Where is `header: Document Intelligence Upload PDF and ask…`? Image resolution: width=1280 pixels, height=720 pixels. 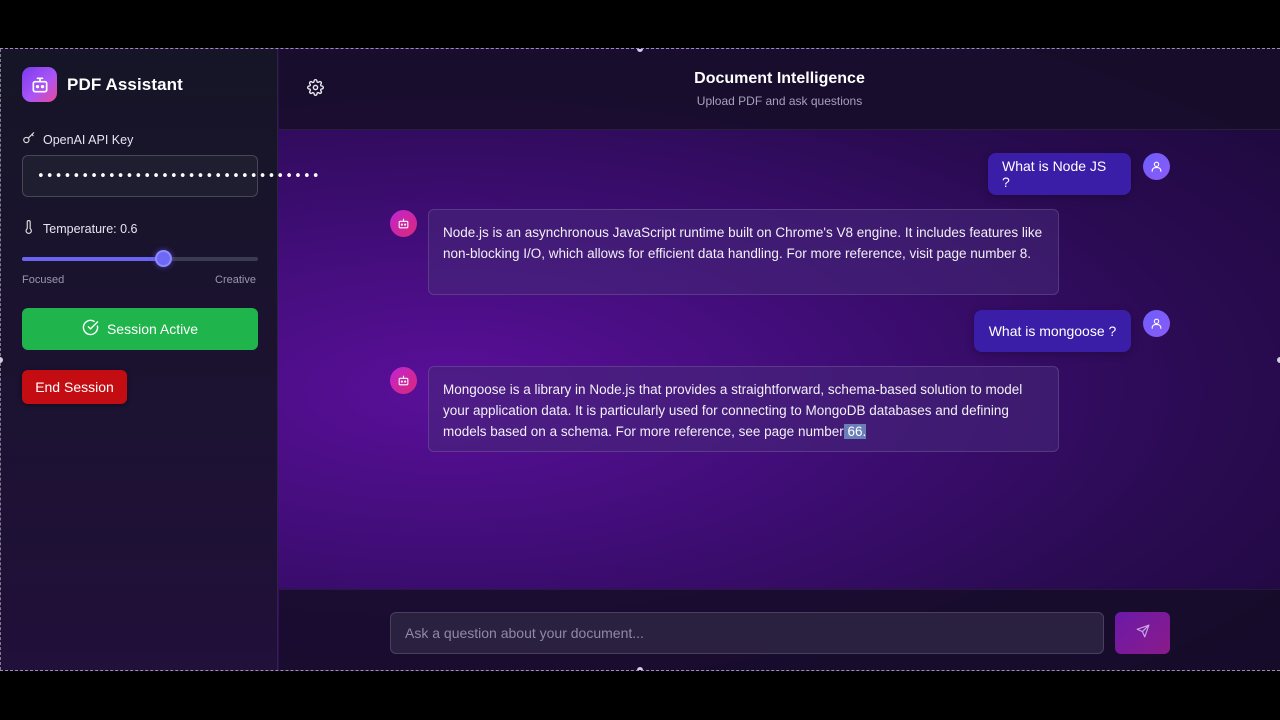
header: Document Intelligence Upload PDF and ask… is located at coordinates (779, 89).